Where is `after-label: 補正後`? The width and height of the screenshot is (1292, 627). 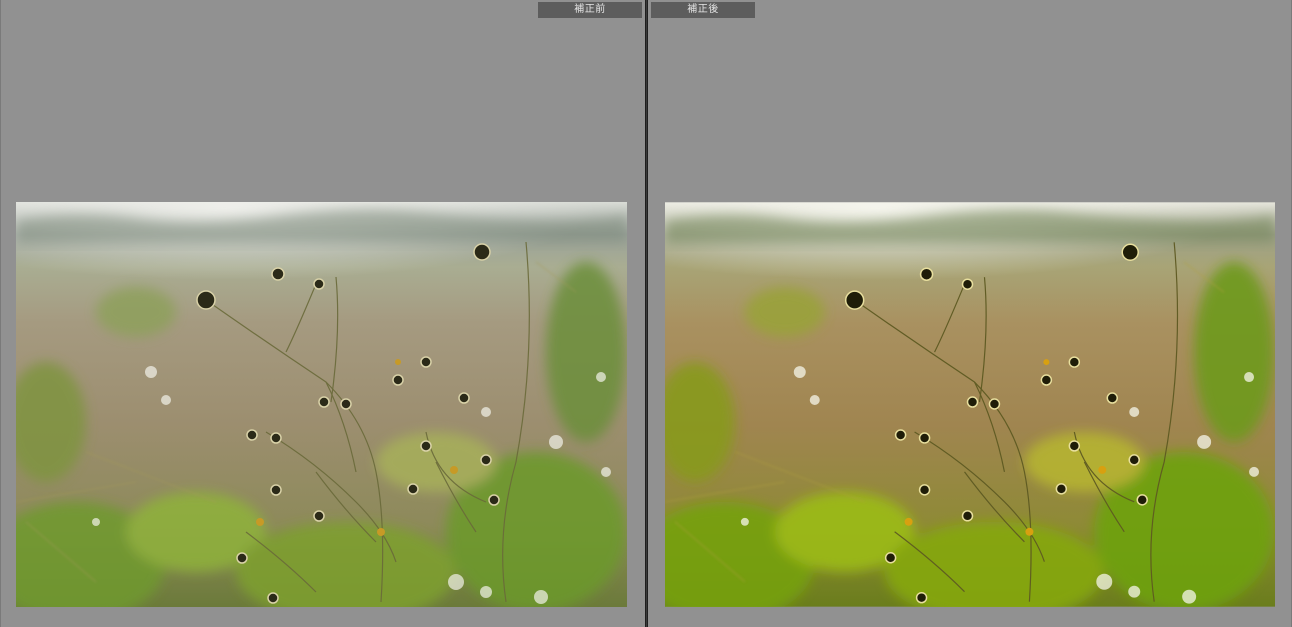
after-label: 補正後 is located at coordinates (703, 10).